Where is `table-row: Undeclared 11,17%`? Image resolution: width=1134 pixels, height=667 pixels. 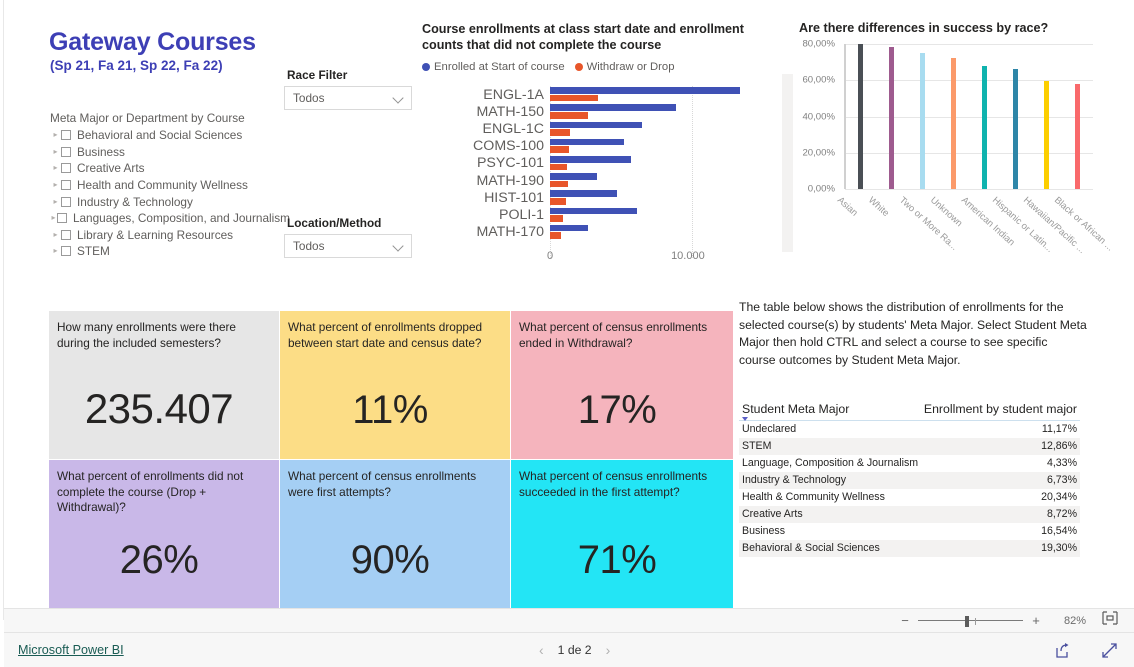
table-row: Undeclared 11,17% is located at coordinates (909, 429).